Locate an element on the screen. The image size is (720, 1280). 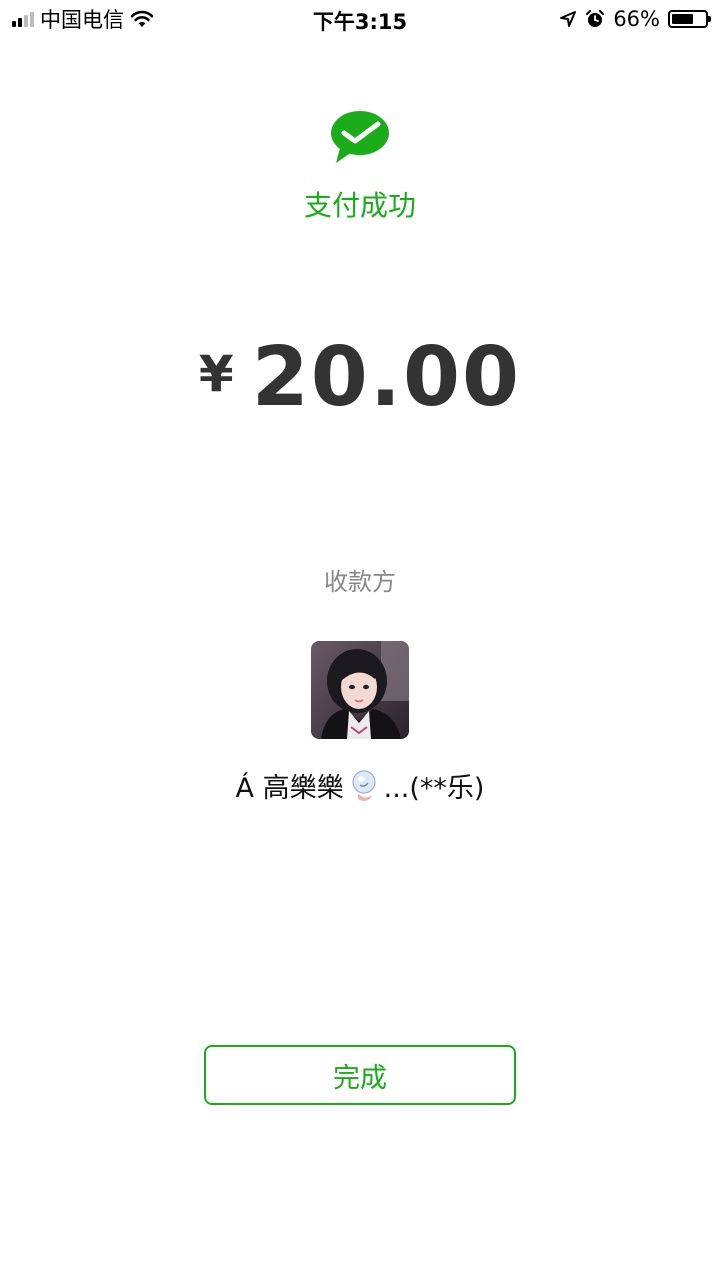
battery-icon is located at coordinates (689, 19).